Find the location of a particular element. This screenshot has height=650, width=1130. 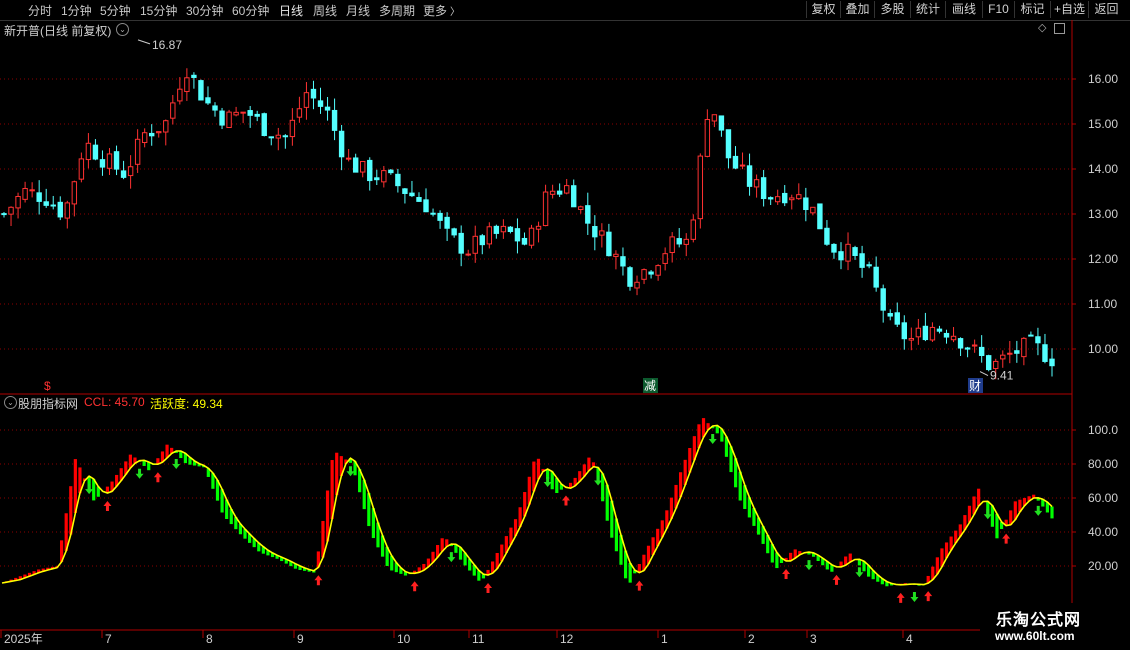

period-tab-2: 5分钟 is located at coordinates (115, 10).